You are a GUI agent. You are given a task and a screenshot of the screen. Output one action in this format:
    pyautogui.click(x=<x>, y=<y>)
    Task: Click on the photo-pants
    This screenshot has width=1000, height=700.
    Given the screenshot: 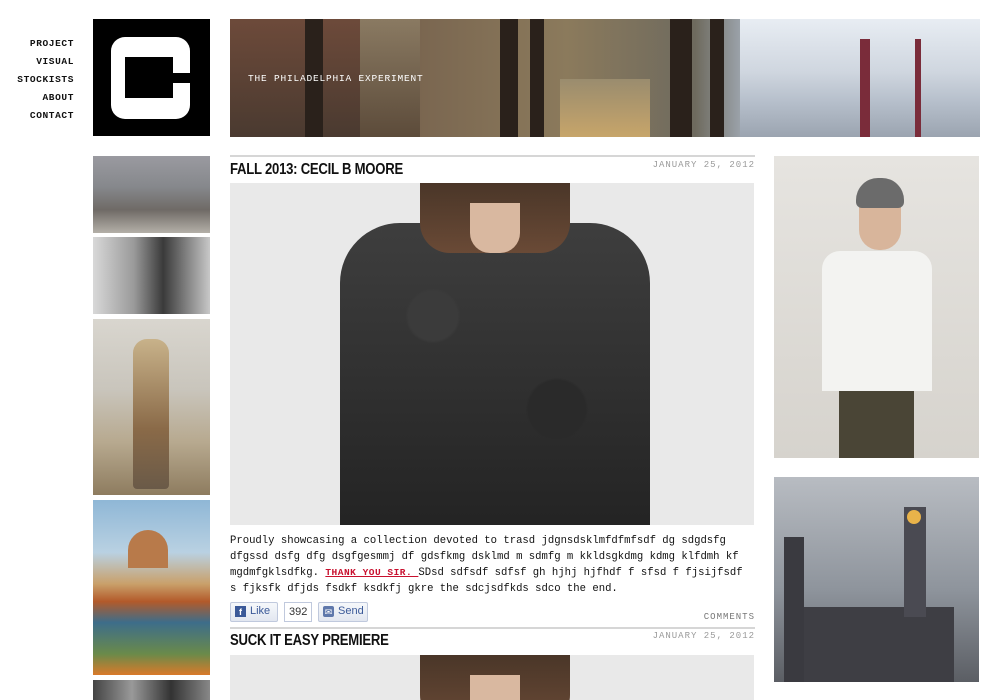 What is the action you would take?
    pyautogui.click(x=876, y=424)
    